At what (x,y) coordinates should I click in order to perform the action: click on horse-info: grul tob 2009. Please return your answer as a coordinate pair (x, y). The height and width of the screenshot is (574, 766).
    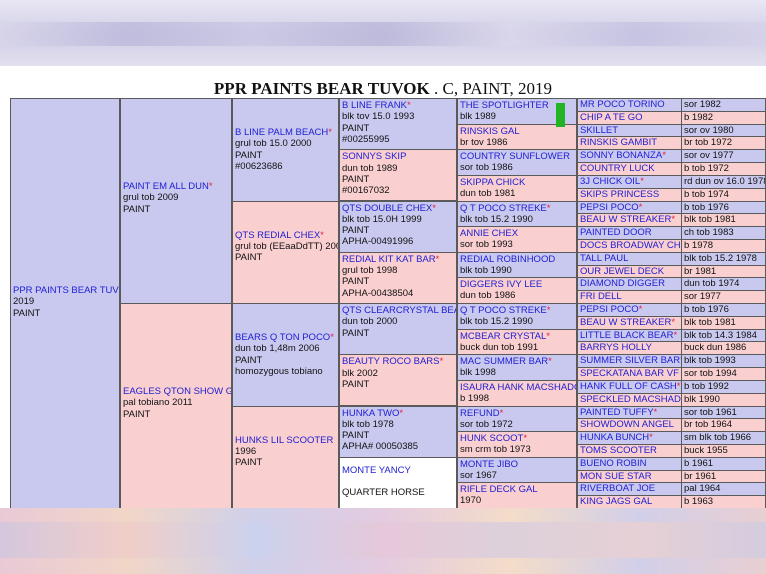
    Looking at the image, I should click on (151, 198).